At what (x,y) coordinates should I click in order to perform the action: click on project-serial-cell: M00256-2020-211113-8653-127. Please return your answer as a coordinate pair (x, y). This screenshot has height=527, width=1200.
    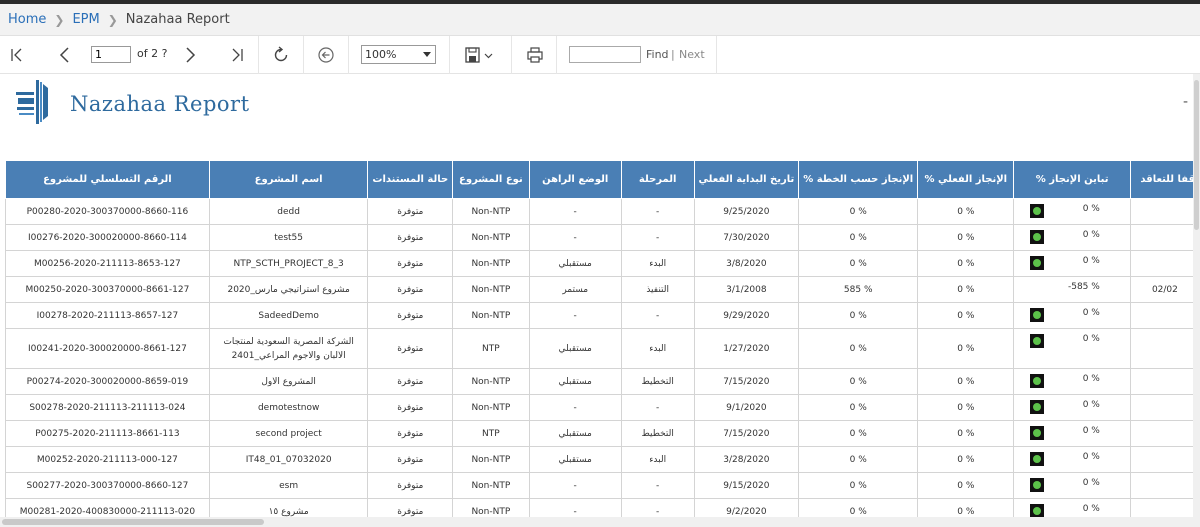
    Looking at the image, I should click on (107, 263).